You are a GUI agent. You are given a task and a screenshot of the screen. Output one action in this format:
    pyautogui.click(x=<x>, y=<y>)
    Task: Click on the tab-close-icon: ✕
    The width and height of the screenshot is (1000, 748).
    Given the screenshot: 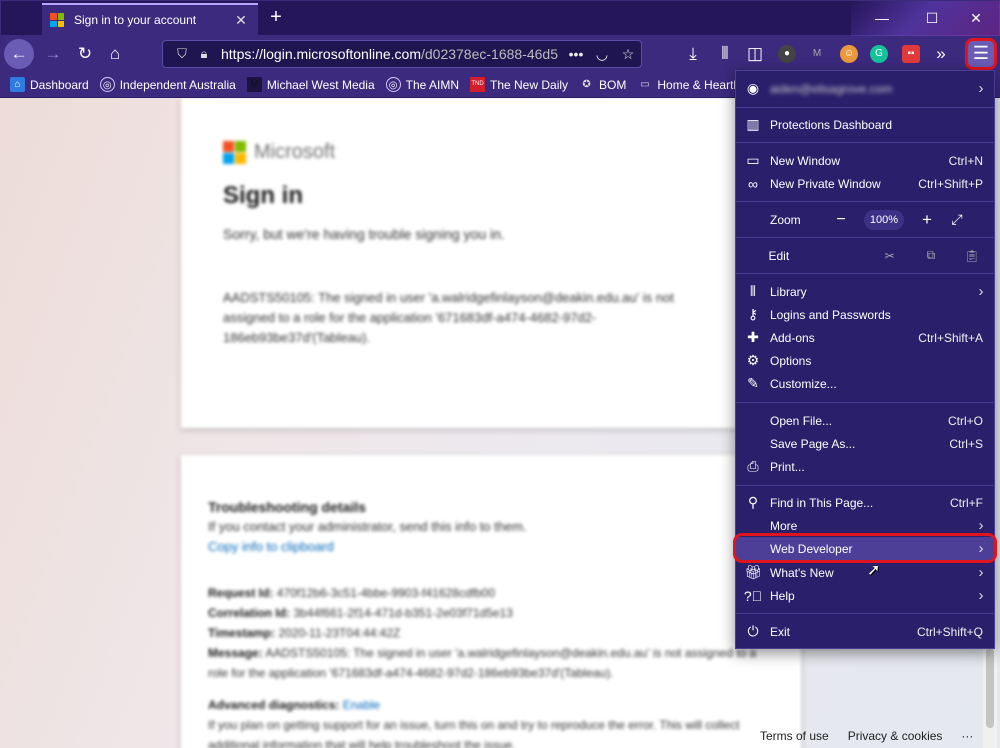 What is the action you would take?
    pyautogui.click(x=241, y=20)
    